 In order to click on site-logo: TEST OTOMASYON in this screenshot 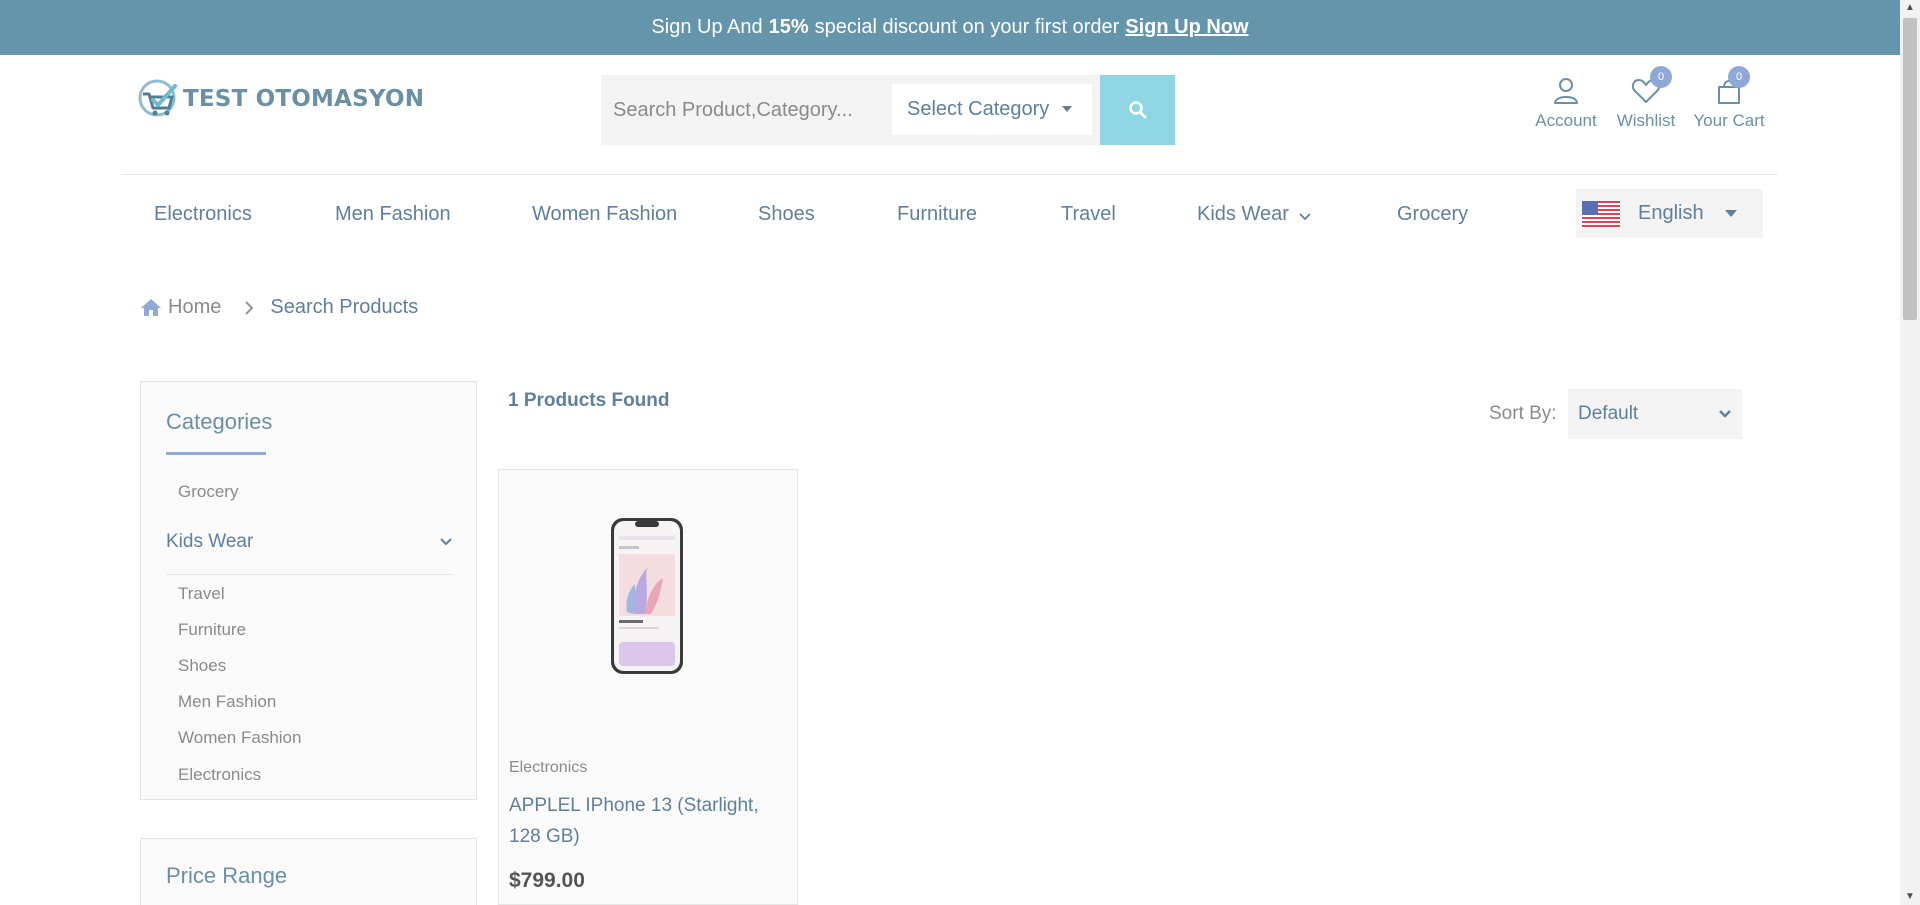, I will do `click(280, 99)`.